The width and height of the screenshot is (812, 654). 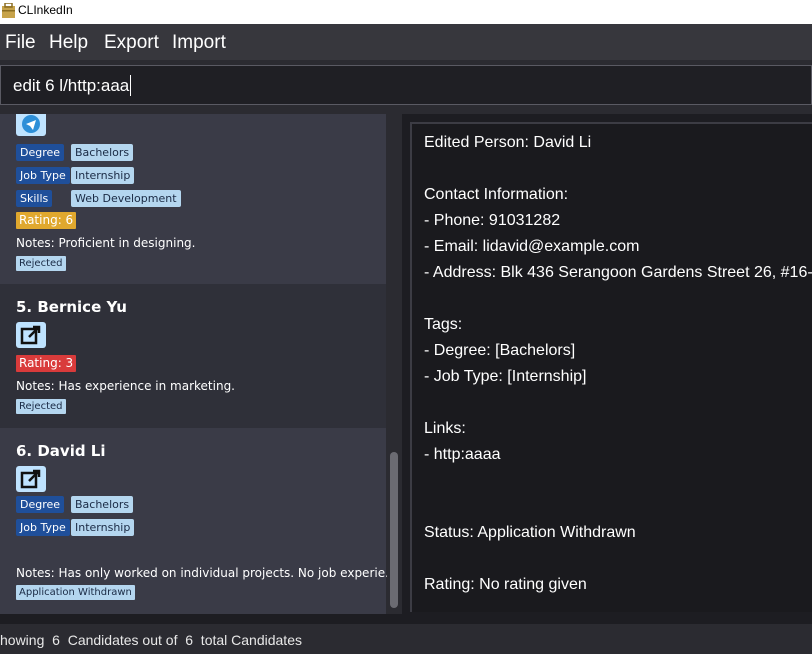 I want to click on command-input: edit 6 l/http:aaa, so click(x=406, y=85).